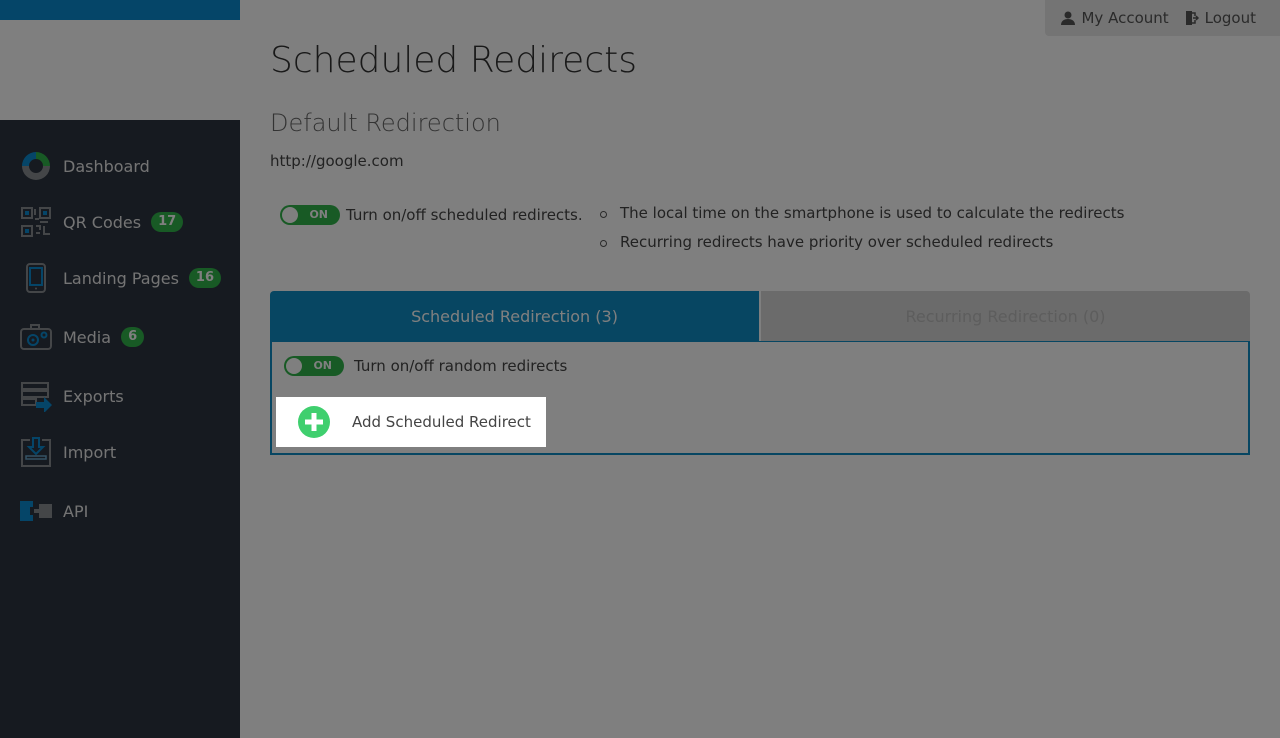  What do you see at coordinates (1125, 18) in the screenshot?
I see `my-account-label: My Account` at bounding box center [1125, 18].